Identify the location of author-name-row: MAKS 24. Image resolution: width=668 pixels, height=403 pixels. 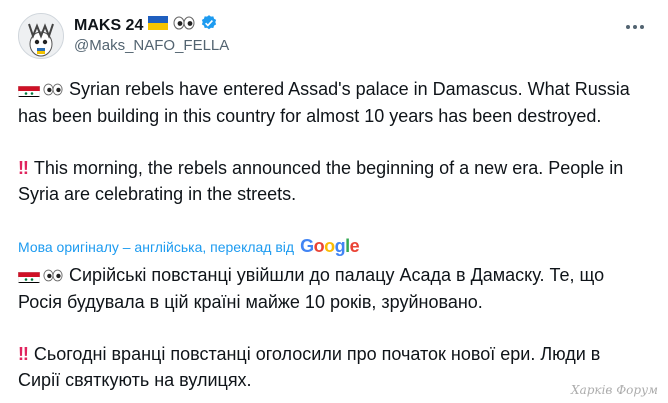
(146, 25).